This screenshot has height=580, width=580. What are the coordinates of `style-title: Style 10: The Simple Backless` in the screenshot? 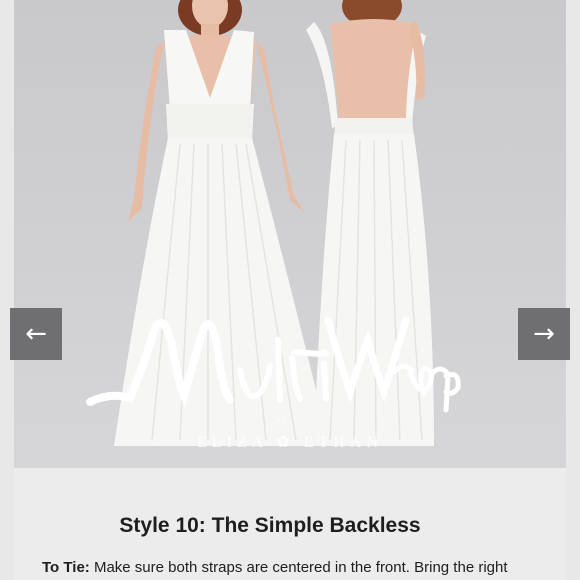 It's located at (270, 525).